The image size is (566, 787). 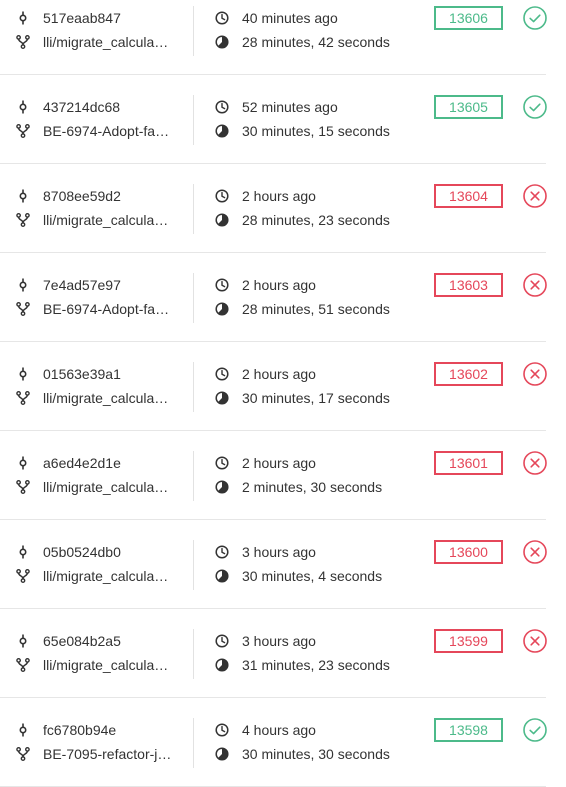 What do you see at coordinates (82, 641) in the screenshot?
I see `commit-hash: 65e084b2a5` at bounding box center [82, 641].